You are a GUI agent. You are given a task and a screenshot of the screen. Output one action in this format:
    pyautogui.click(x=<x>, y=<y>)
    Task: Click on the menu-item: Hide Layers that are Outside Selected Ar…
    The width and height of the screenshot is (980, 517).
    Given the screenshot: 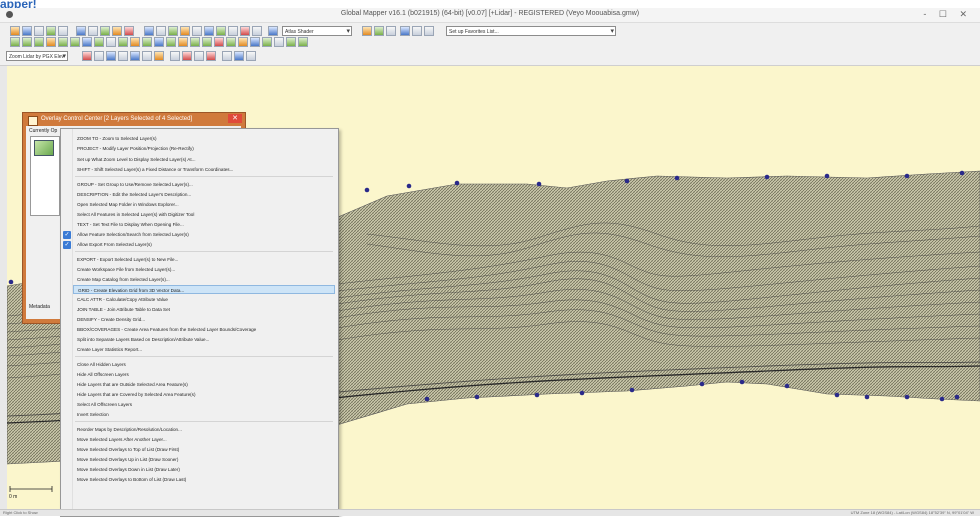 What is the action you would take?
    pyautogui.click(x=204, y=384)
    